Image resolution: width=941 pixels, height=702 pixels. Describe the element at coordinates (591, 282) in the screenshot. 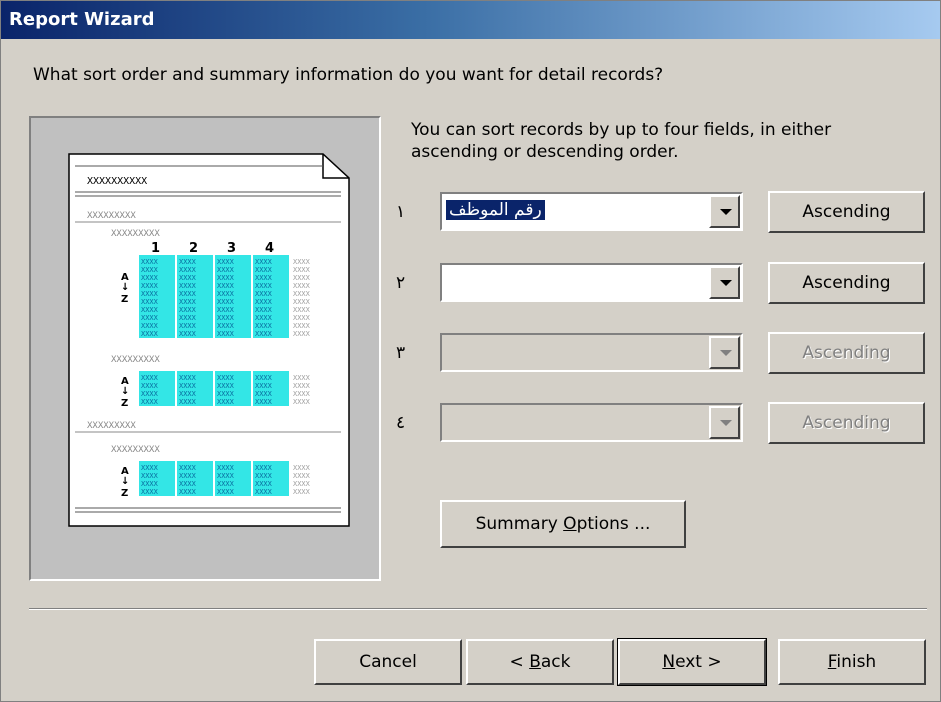

I see `sort-field-2-combo` at that location.